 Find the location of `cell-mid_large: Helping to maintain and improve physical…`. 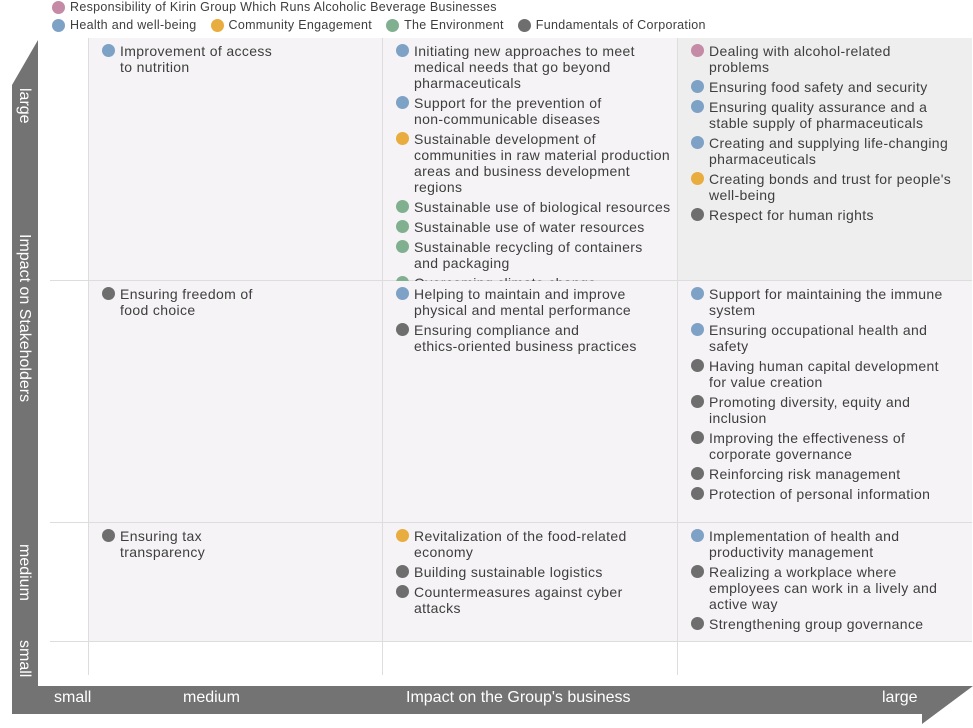

cell-mid_large: Helping to maintain and improve physical… is located at coordinates (530, 401).